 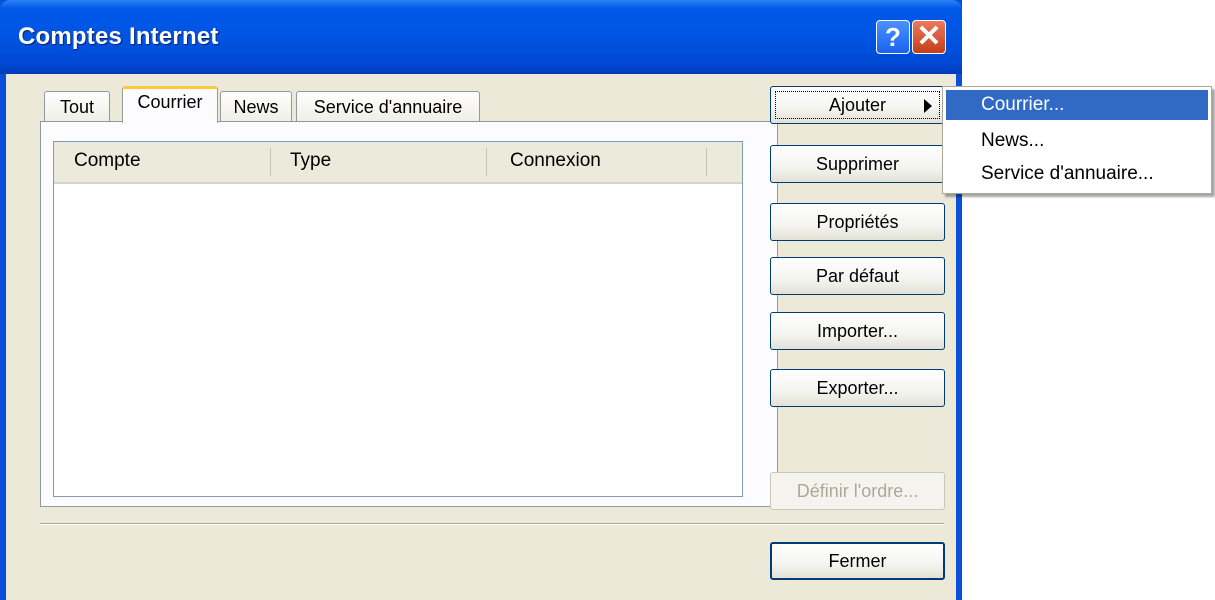 What do you see at coordinates (118, 36) in the screenshot?
I see `window-title: Comptes Internet` at bounding box center [118, 36].